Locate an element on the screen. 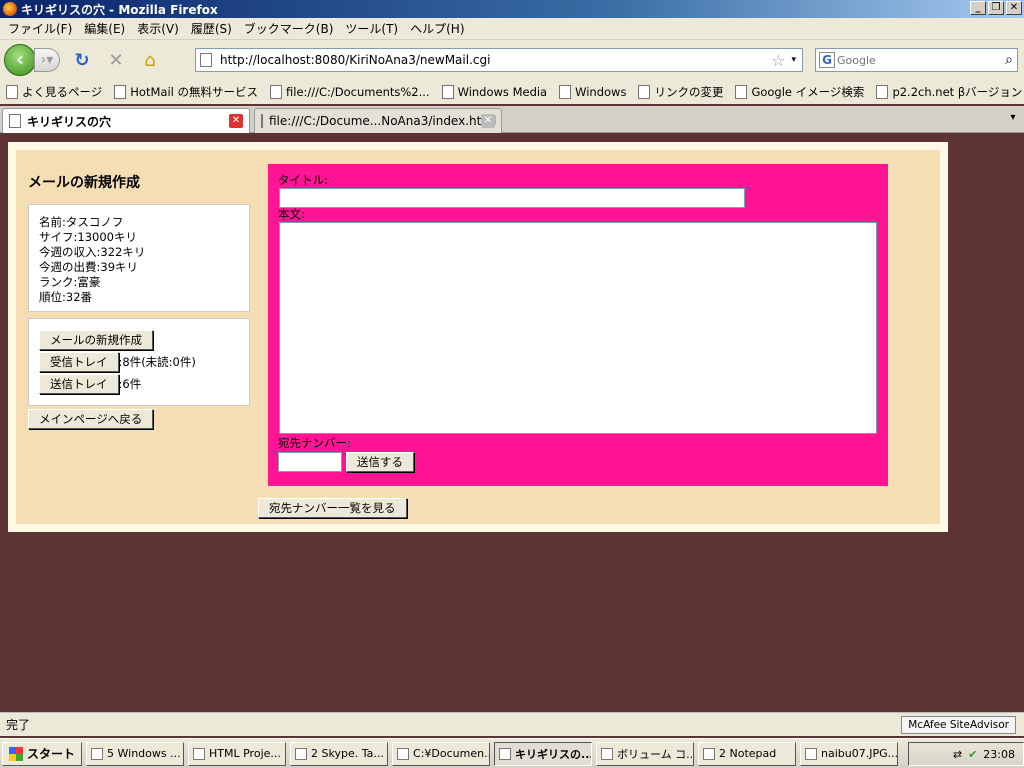 Image resolution: width=1024 pixels, height=768 pixels. status-text: 完了 is located at coordinates (18, 725).